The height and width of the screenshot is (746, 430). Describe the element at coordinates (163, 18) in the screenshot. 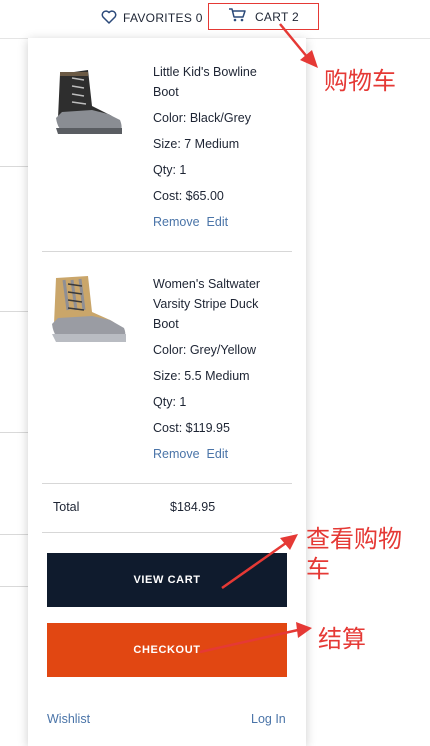

I see `favorites-label: FAVORITES 0` at that location.